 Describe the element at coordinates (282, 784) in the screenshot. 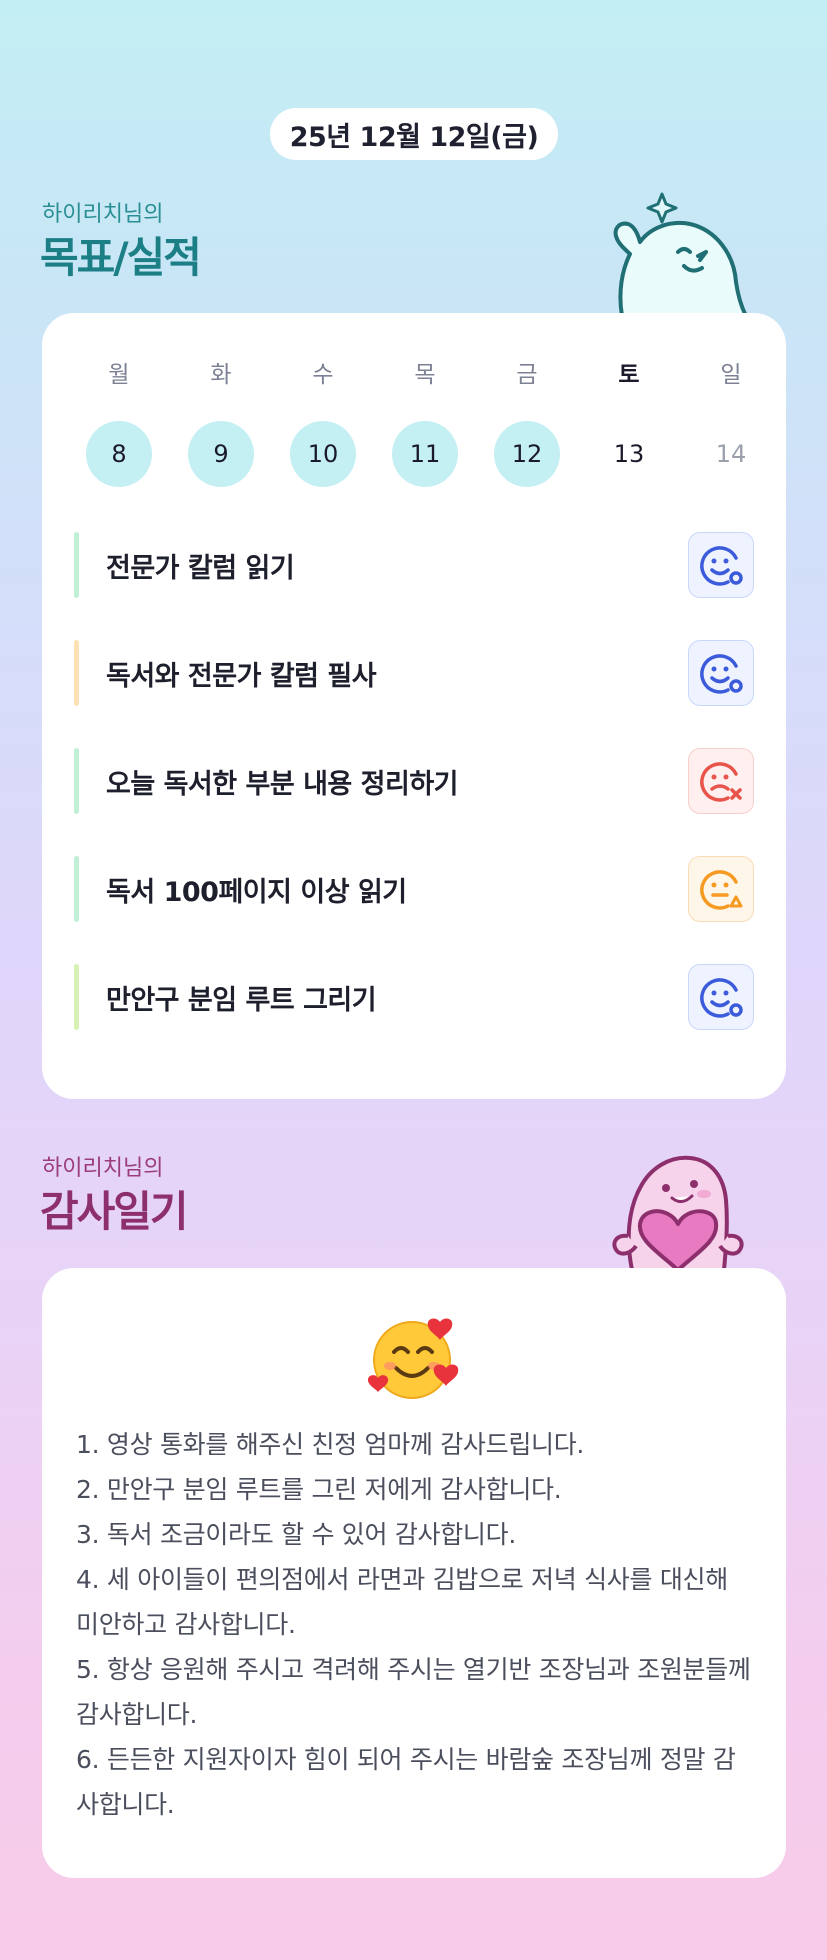

I see `goal-text: 오늘 독서한 부분 내용 정리하기` at that location.